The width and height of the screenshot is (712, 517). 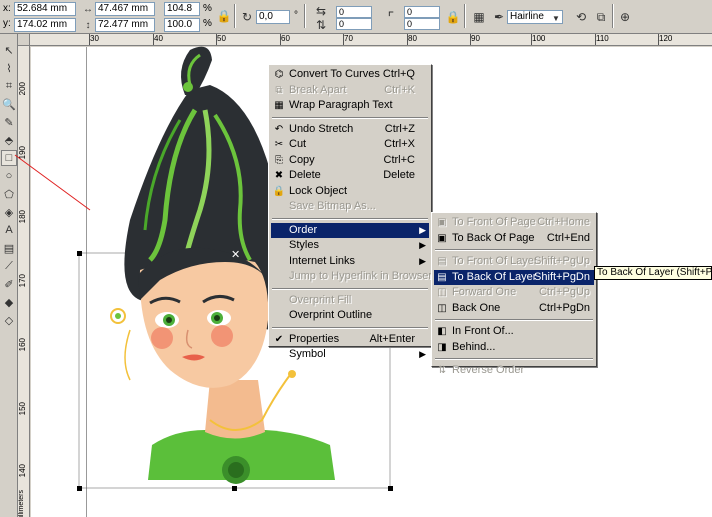 What do you see at coordinates (514, 309) in the screenshot?
I see `menu-item-back-one: ◫ Back One Ctrl+PgDn` at bounding box center [514, 309].